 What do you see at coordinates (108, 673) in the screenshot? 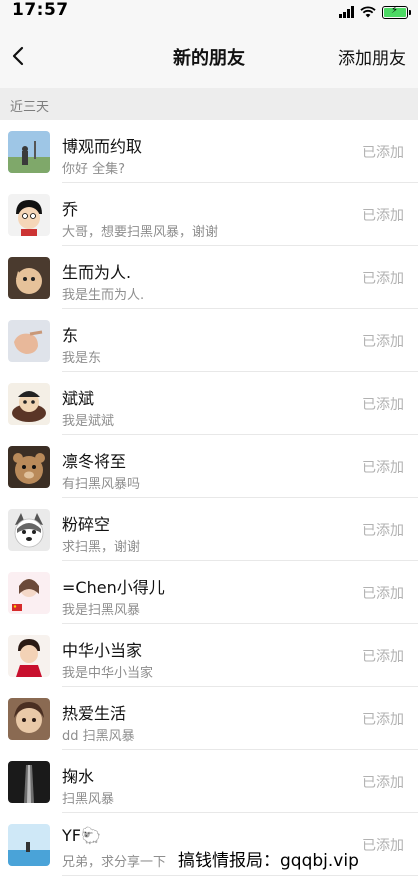
I see `friend-message: 我是中华小当家` at bounding box center [108, 673].